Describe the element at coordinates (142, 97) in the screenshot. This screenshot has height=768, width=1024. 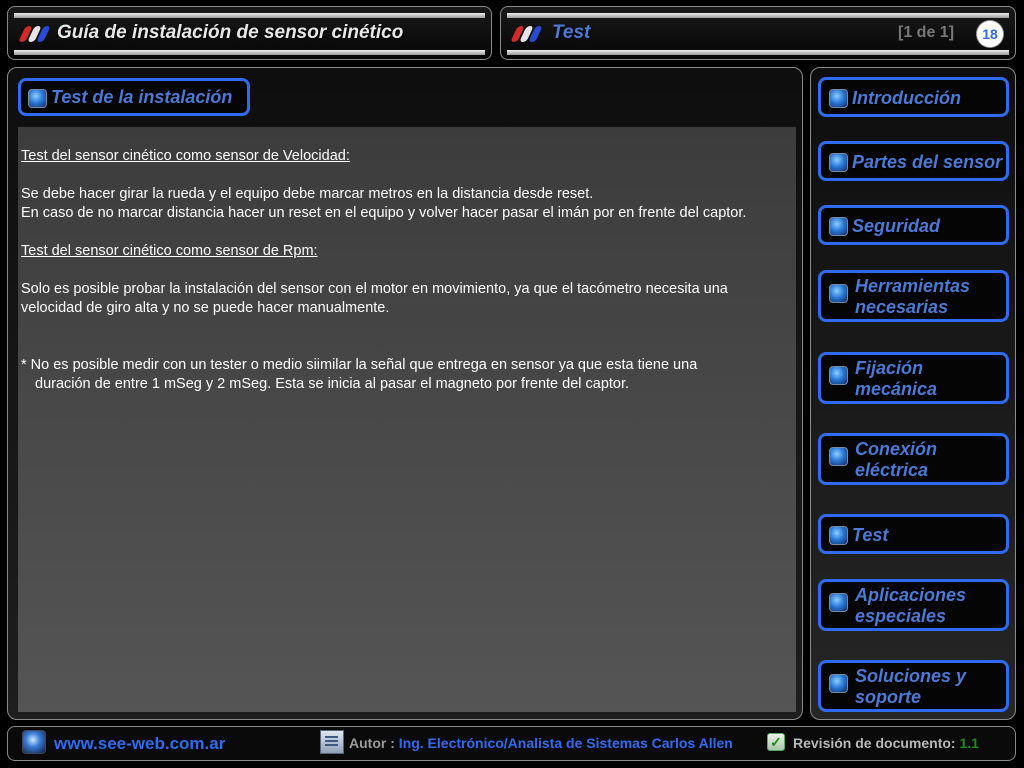
I see `section-title: Test de la instalación` at that location.